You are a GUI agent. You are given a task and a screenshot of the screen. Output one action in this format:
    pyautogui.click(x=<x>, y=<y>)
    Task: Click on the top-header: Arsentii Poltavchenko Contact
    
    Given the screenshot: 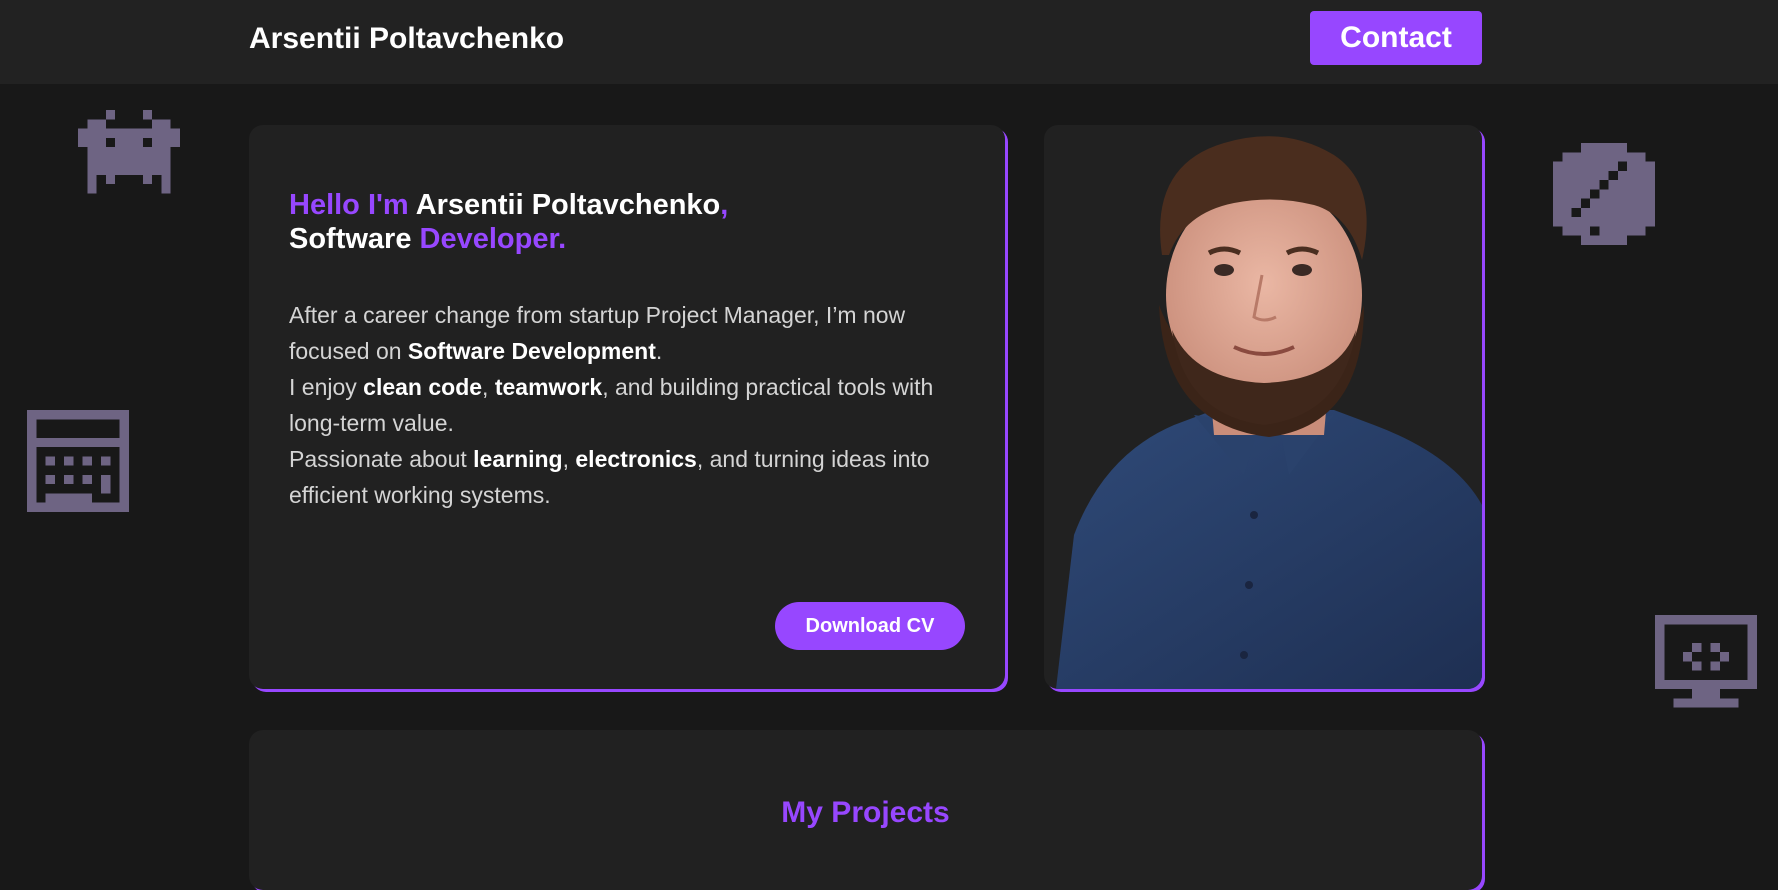 What is the action you would take?
    pyautogui.click(x=889, y=42)
    